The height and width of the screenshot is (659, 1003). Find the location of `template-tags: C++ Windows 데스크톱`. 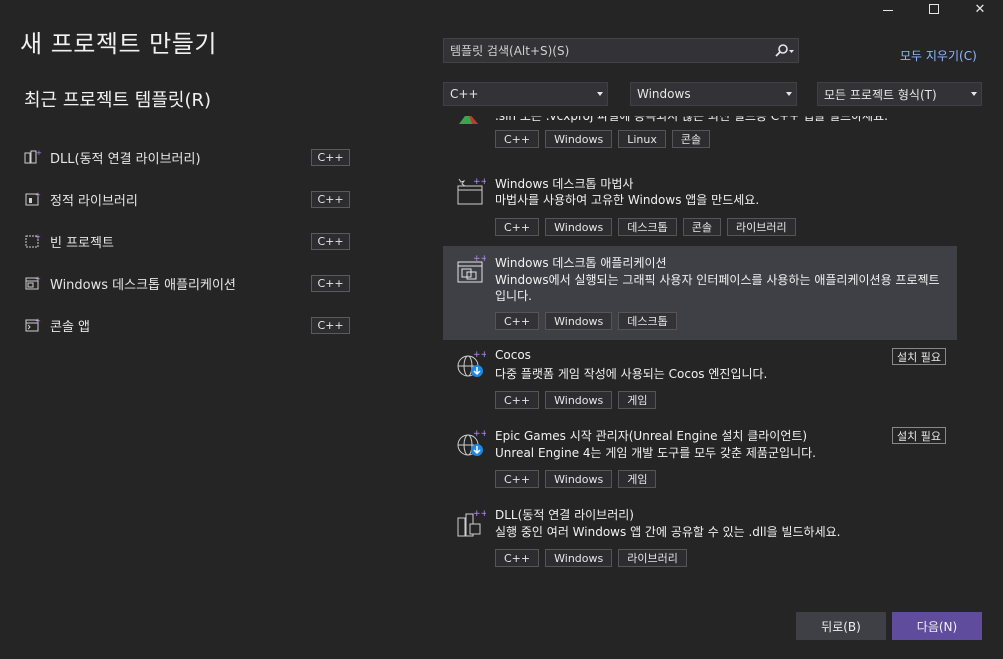

template-tags: C++ Windows 데스크톱 is located at coordinates (586, 321).